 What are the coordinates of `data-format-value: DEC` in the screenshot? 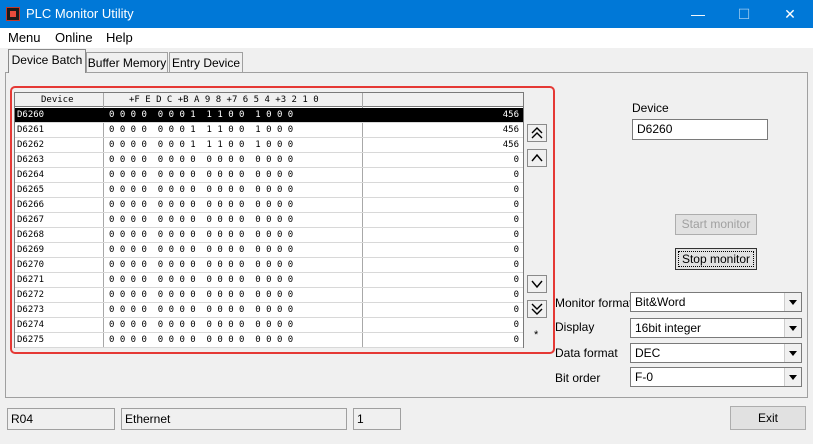 It's located at (648, 353).